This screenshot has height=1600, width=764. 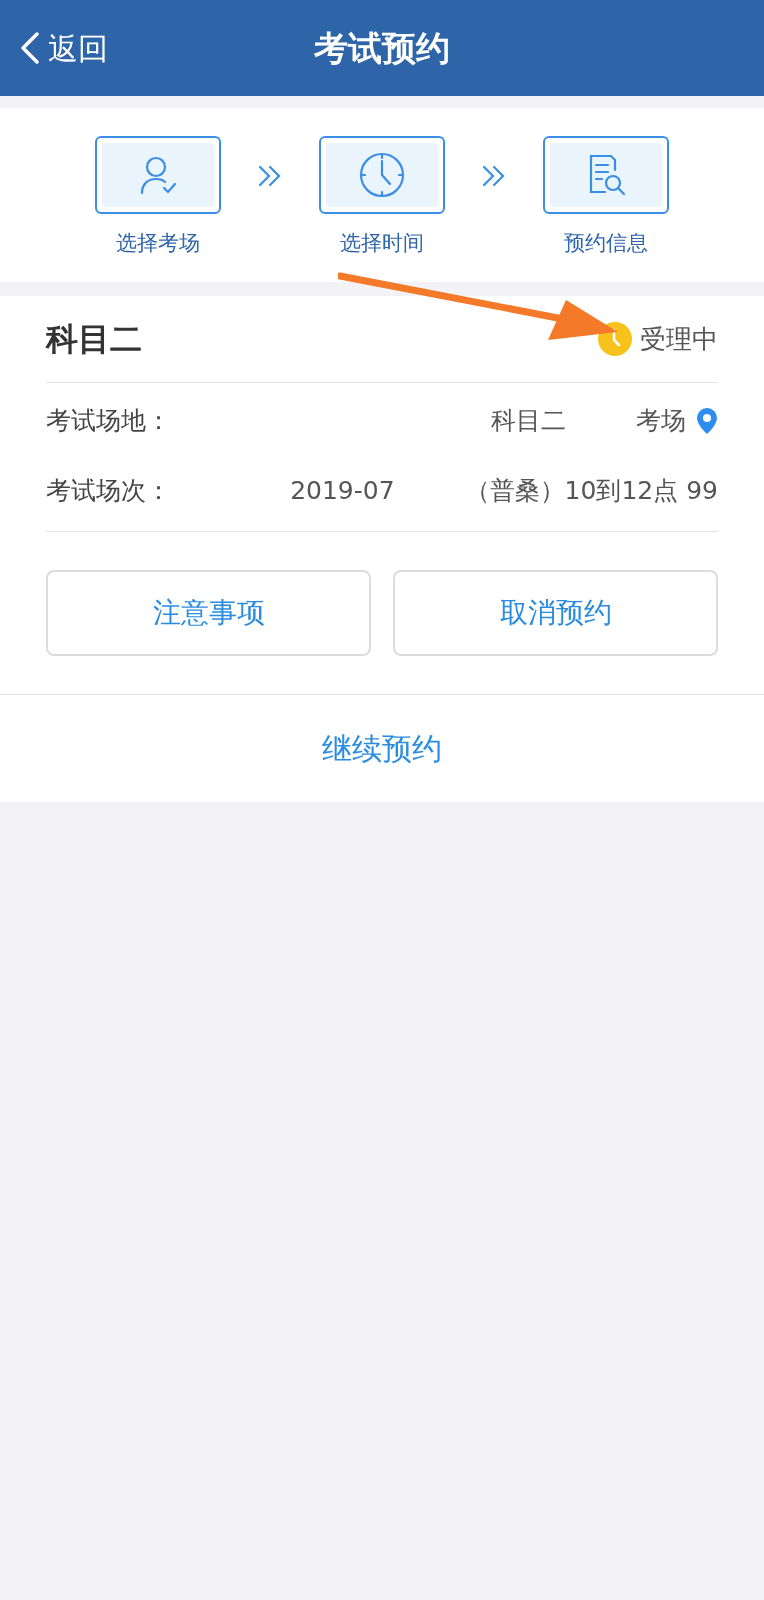 I want to click on action-button: 取消预约, so click(x=555, y=613).